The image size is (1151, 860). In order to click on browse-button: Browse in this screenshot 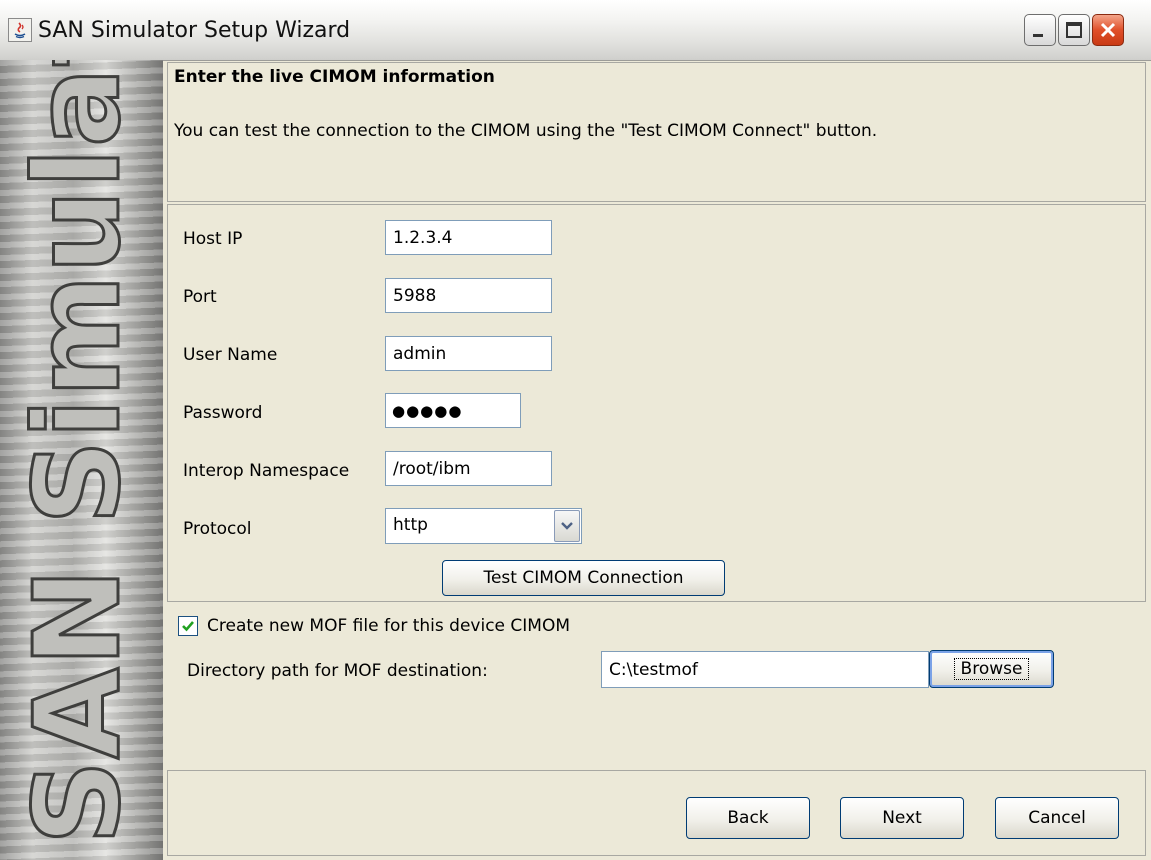, I will do `click(991, 669)`.